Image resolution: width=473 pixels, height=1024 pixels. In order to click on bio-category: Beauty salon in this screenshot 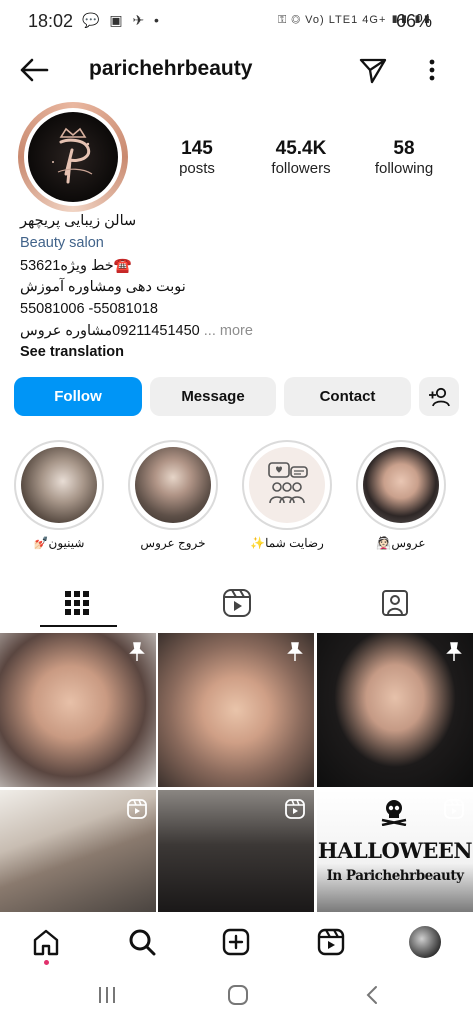, I will do `click(62, 243)`.